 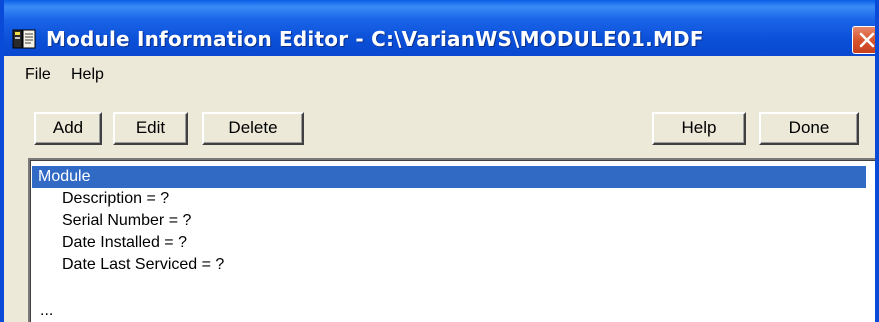 What do you see at coordinates (111, 221) in the screenshot?
I see `list-item-serial-number: Serial Number = ?` at bounding box center [111, 221].